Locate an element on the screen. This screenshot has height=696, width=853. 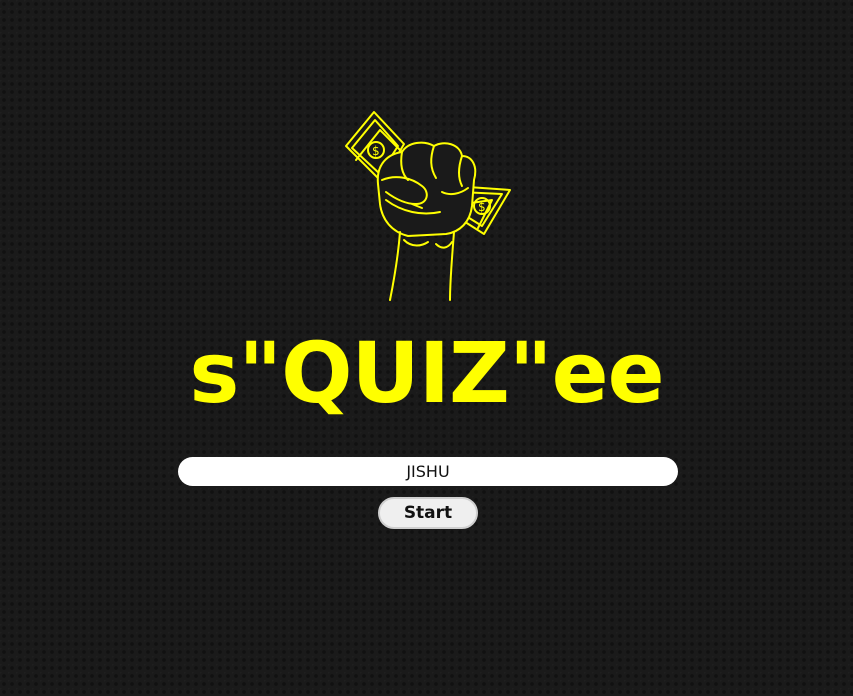
name-input is located at coordinates (428, 471).